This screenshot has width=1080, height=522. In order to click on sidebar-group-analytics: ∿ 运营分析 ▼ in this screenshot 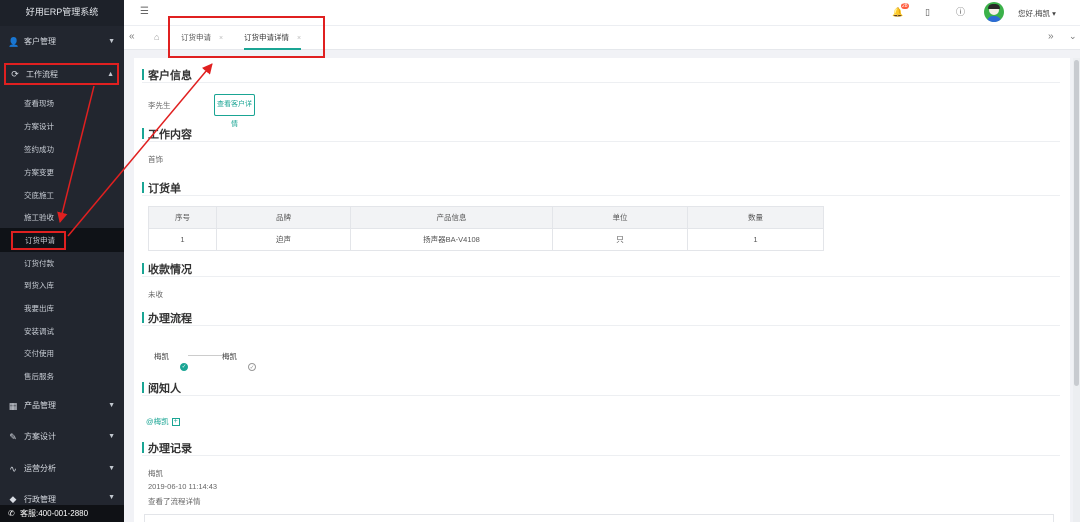, I will do `click(62, 468)`.